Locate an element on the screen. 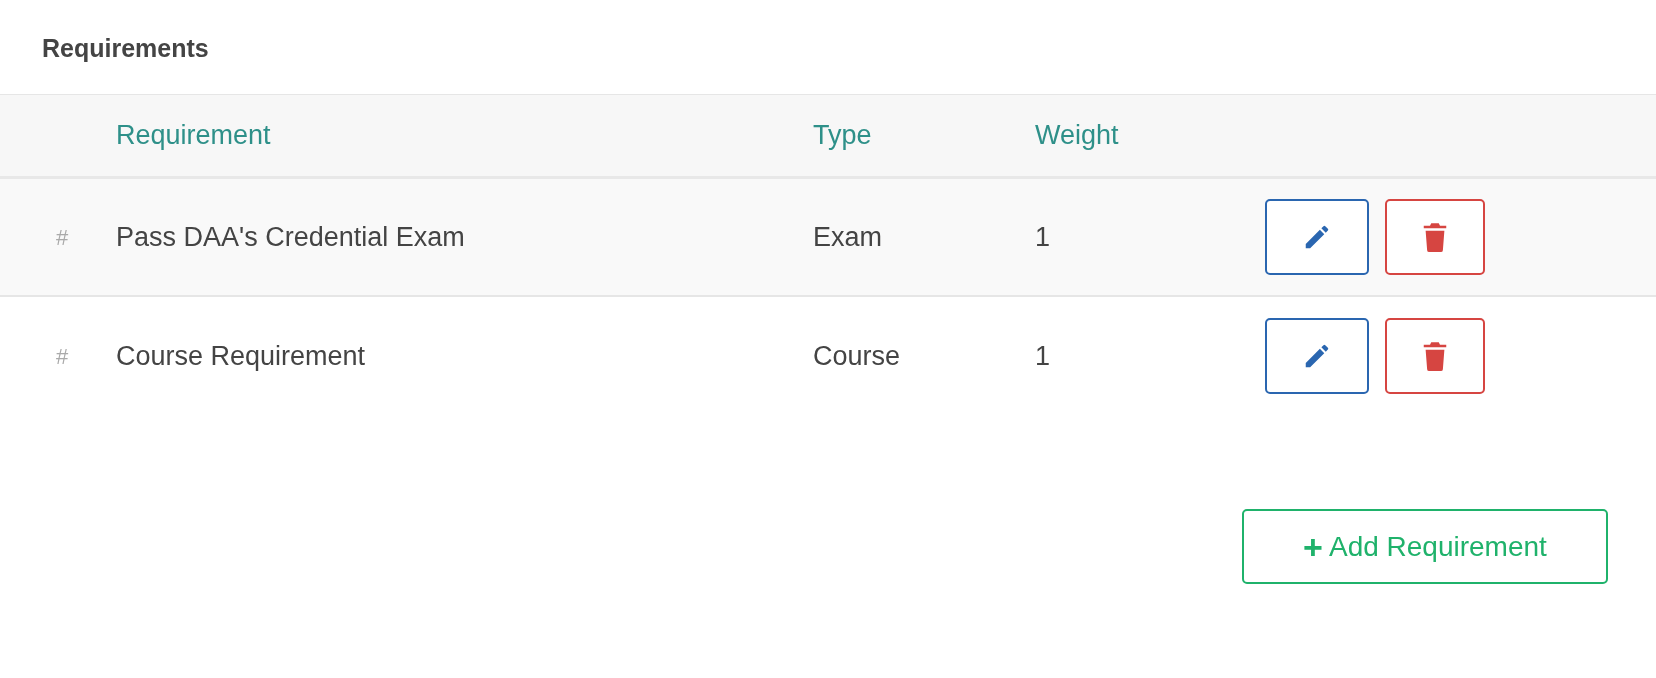 The height and width of the screenshot is (678, 1656). column-header: Requirement is located at coordinates (193, 135).